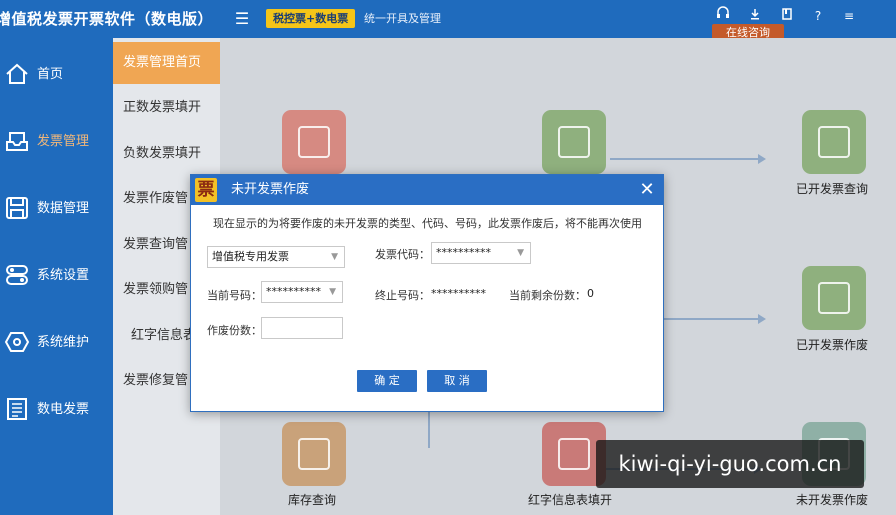  I want to click on remaining-count-value: 0, so click(590, 293).